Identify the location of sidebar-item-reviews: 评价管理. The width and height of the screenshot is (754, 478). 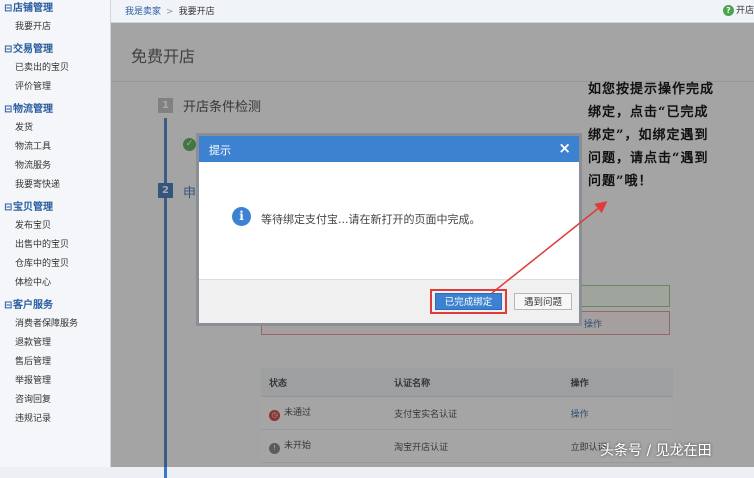
(55, 87).